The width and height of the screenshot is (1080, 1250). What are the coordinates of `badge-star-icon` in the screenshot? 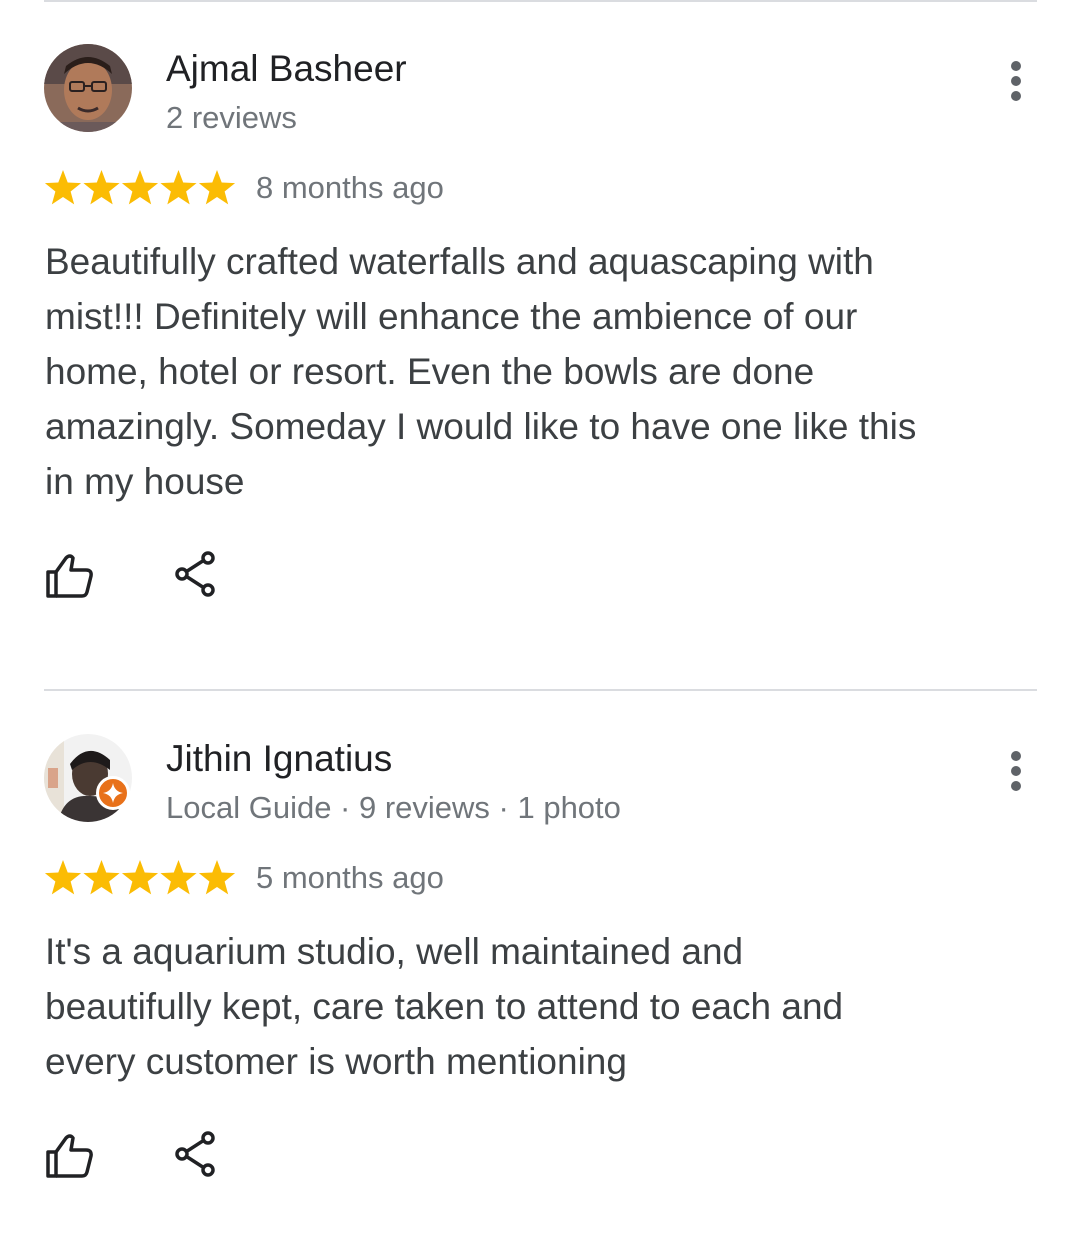 It's located at (113, 793).